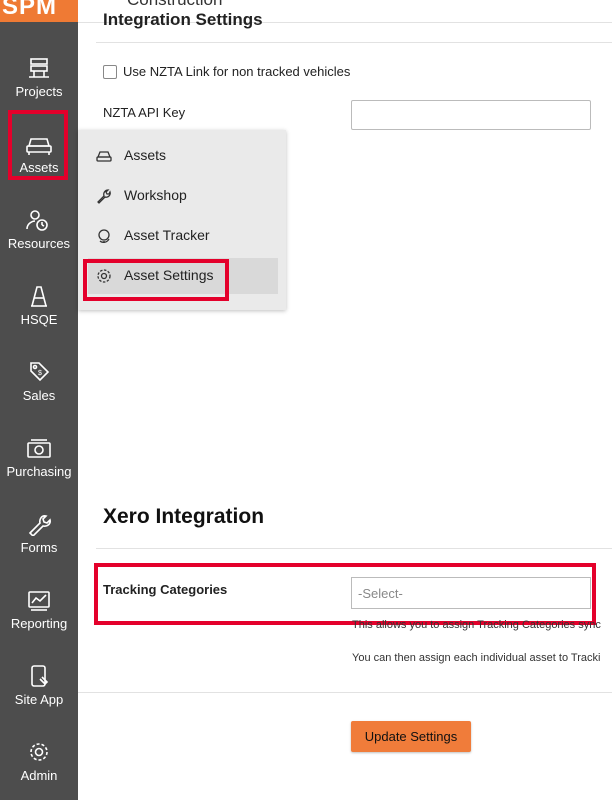 The height and width of the screenshot is (804, 612). Describe the element at coordinates (110, 72) in the screenshot. I see `nzta-link-checkbox` at that location.